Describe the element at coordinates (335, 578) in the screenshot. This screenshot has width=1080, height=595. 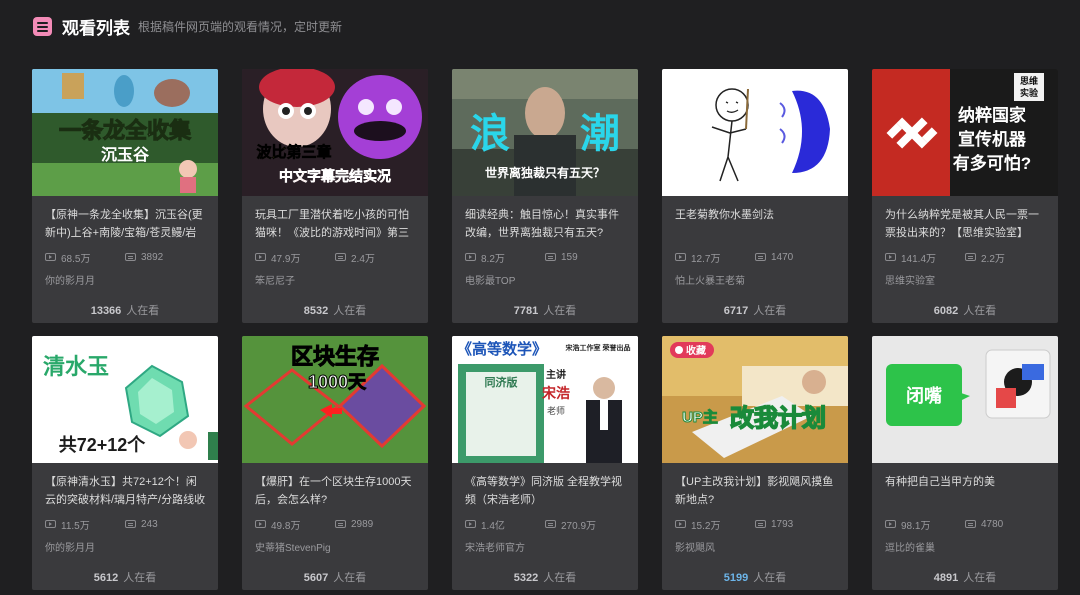
I see `watching-count: 5607 人在看` at that location.